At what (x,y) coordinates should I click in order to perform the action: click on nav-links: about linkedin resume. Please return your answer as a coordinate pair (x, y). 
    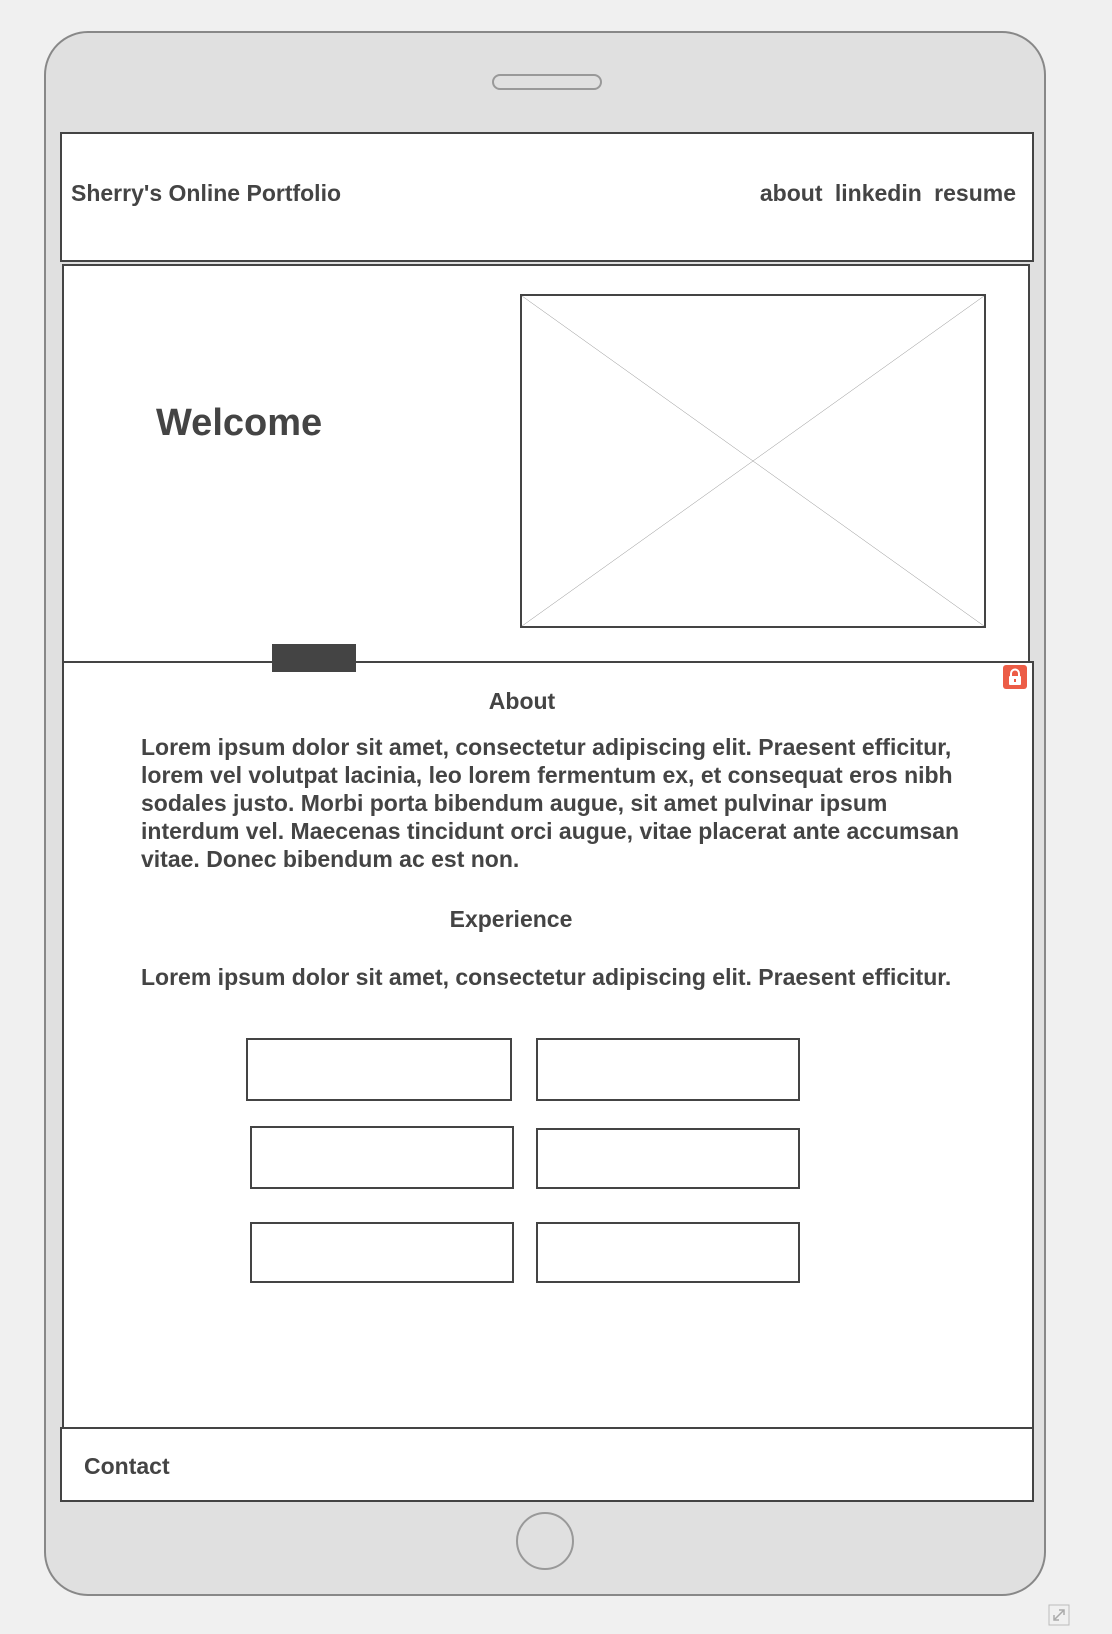
    Looking at the image, I should click on (885, 193).